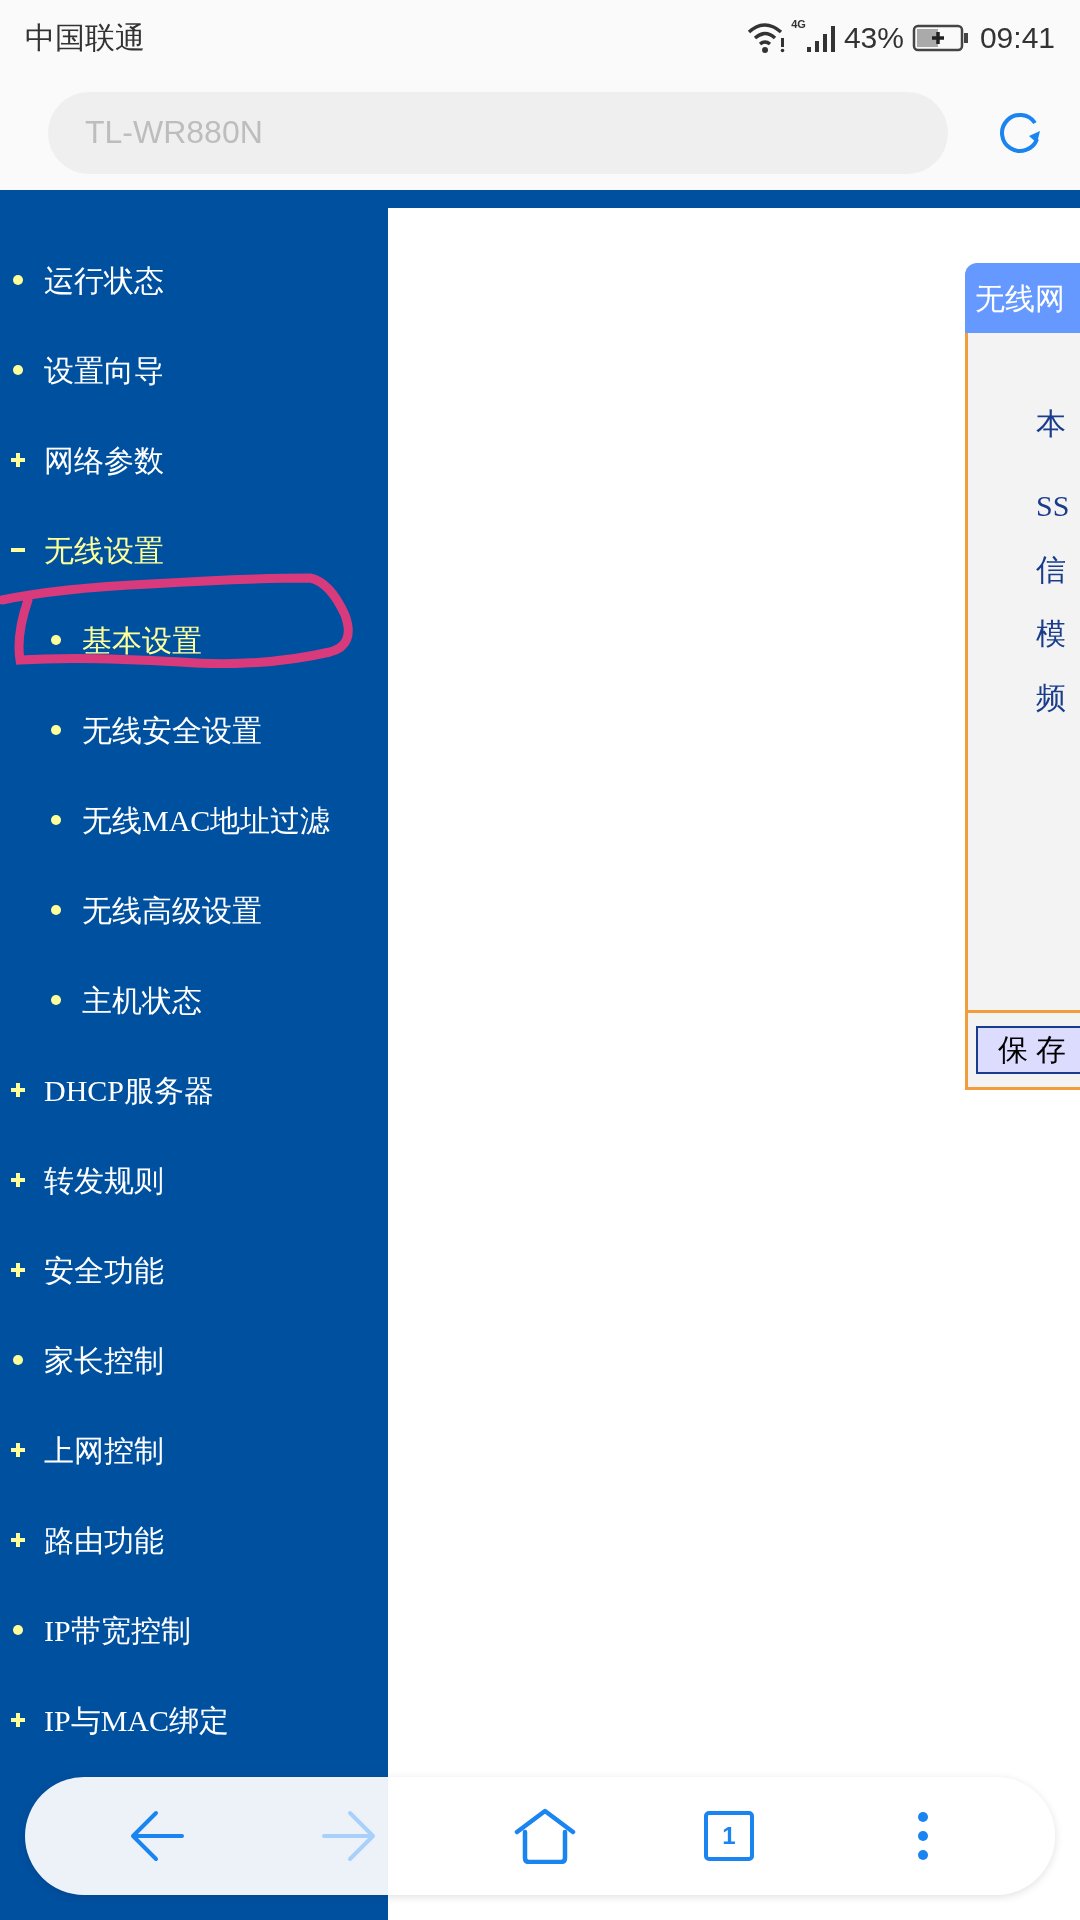  Describe the element at coordinates (206, 820) in the screenshot. I see `menu-item: 无线MAC地址过滤` at that location.